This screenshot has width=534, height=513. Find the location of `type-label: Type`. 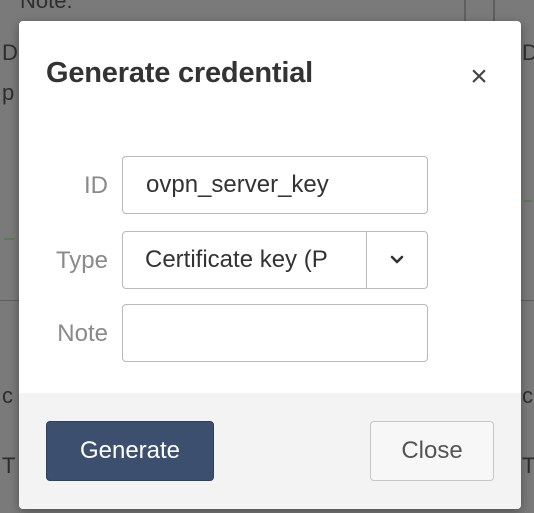

type-label: Type is located at coordinates (81, 260).